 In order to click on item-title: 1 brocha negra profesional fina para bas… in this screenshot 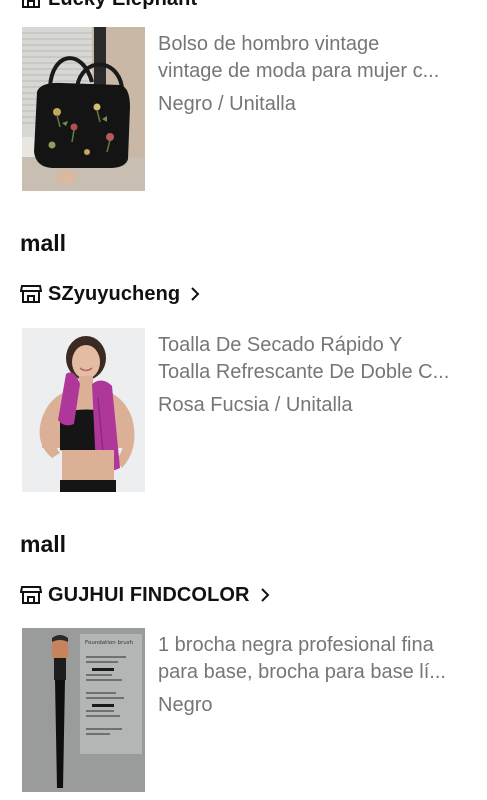, I will do `click(302, 658)`.